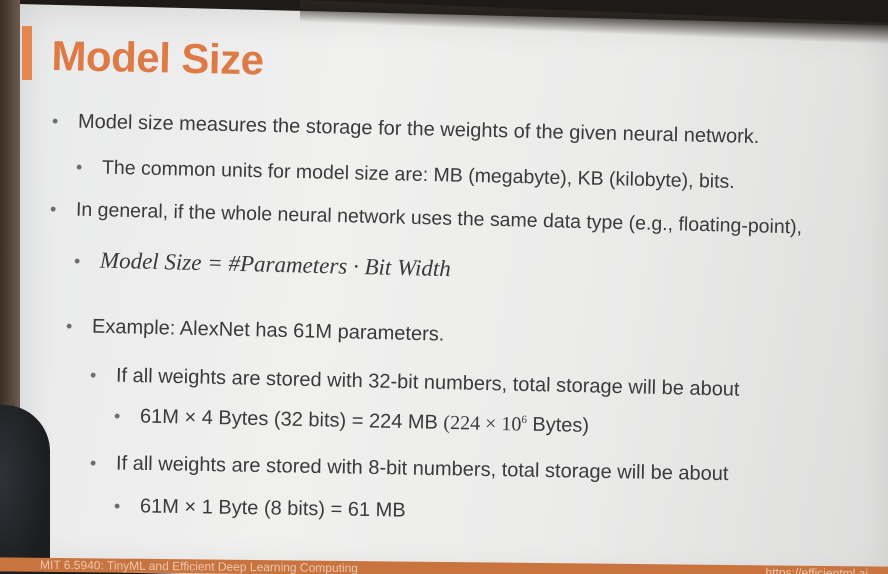  I want to click on bullet-line-8bit-calc: • 61M × 1 Byte (8 bits) = 61 MB, so click(260, 509).